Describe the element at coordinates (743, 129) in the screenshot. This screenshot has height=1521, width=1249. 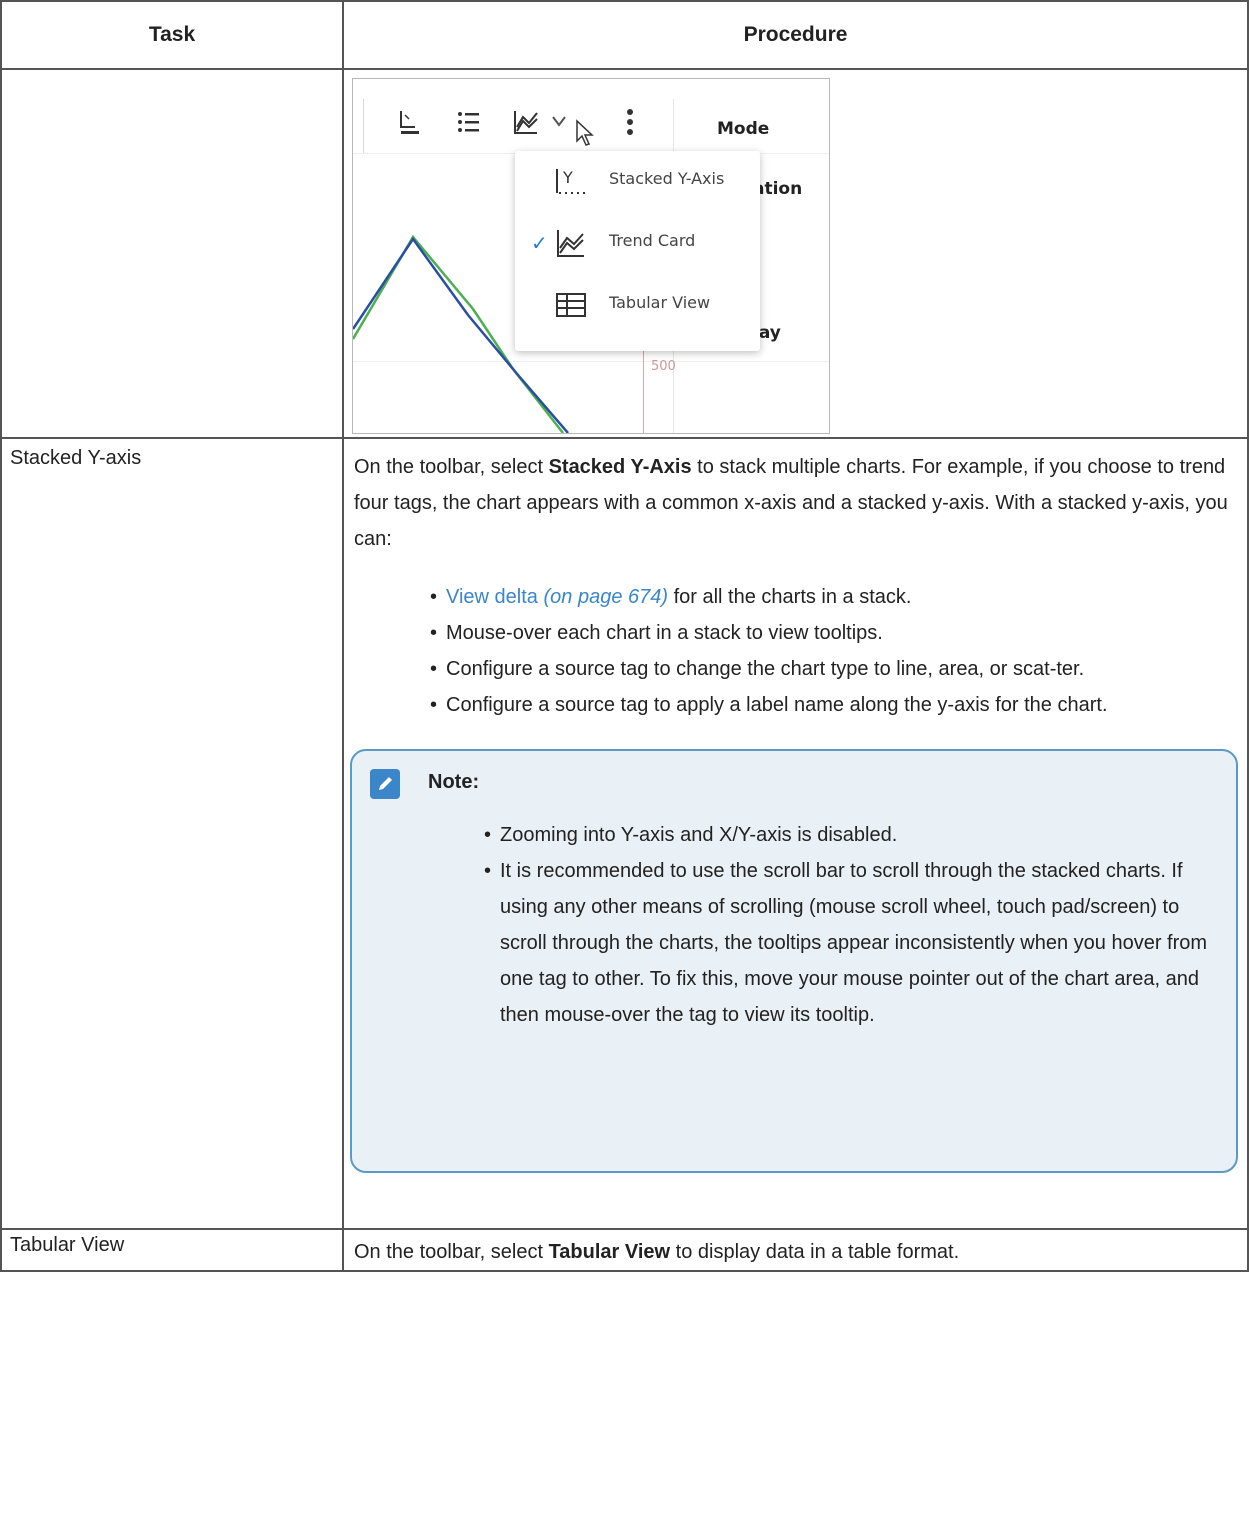
I see `mode-label: Mode` at that location.